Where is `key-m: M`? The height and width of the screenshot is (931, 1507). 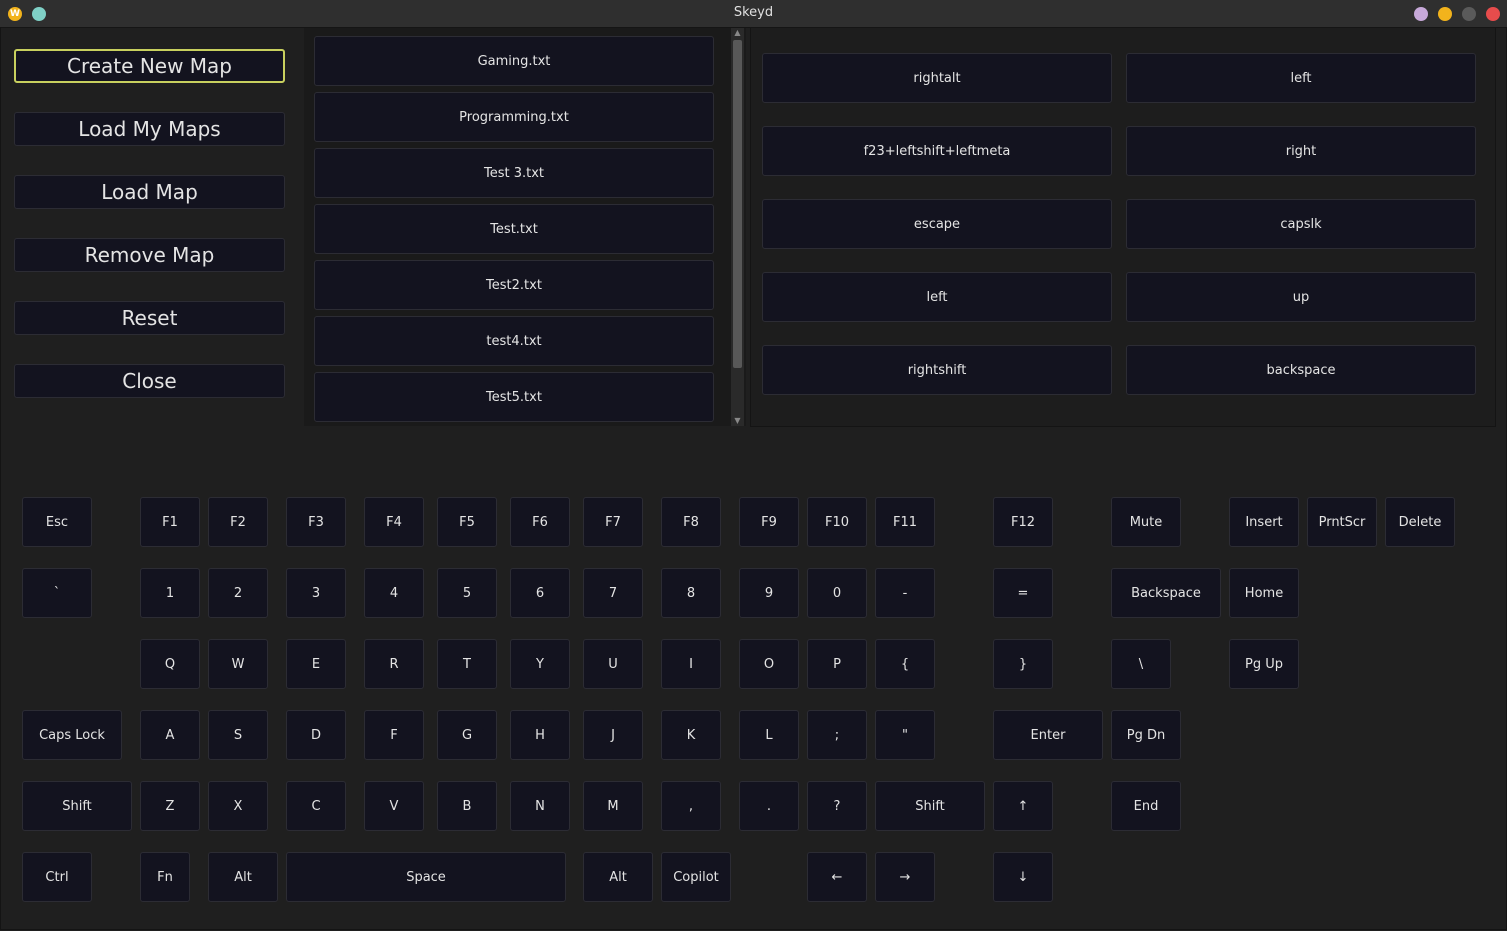
key-m: M is located at coordinates (613, 806).